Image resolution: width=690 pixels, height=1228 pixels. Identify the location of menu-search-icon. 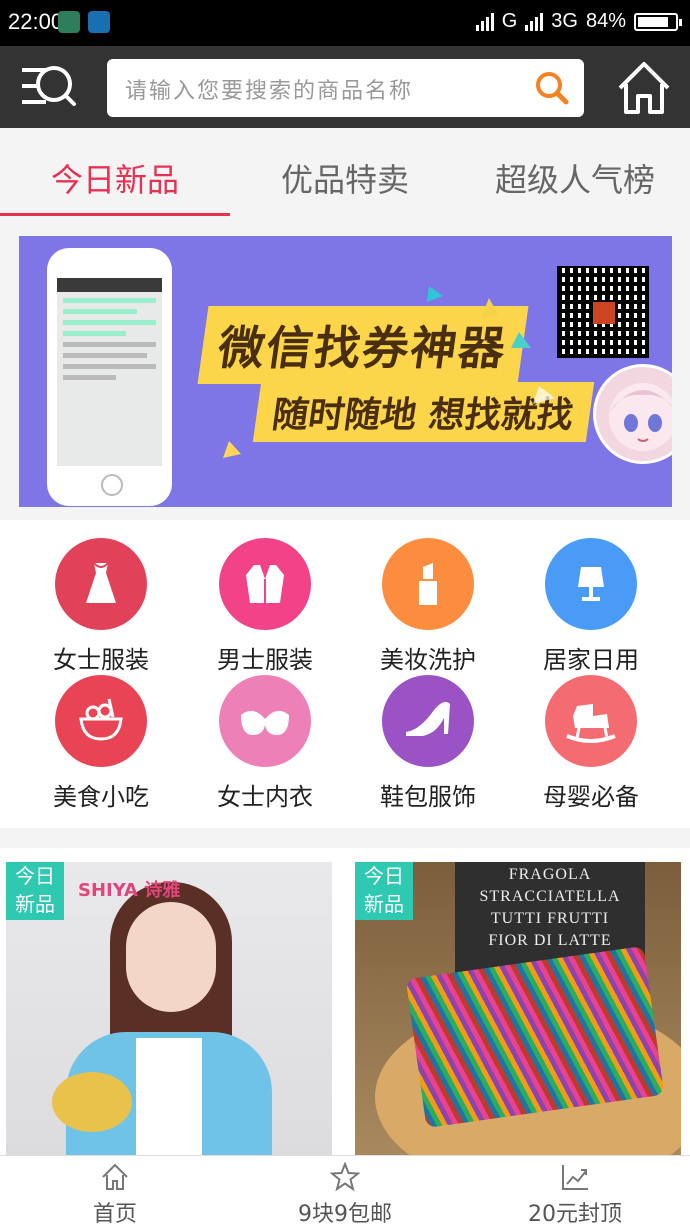
(47, 87).